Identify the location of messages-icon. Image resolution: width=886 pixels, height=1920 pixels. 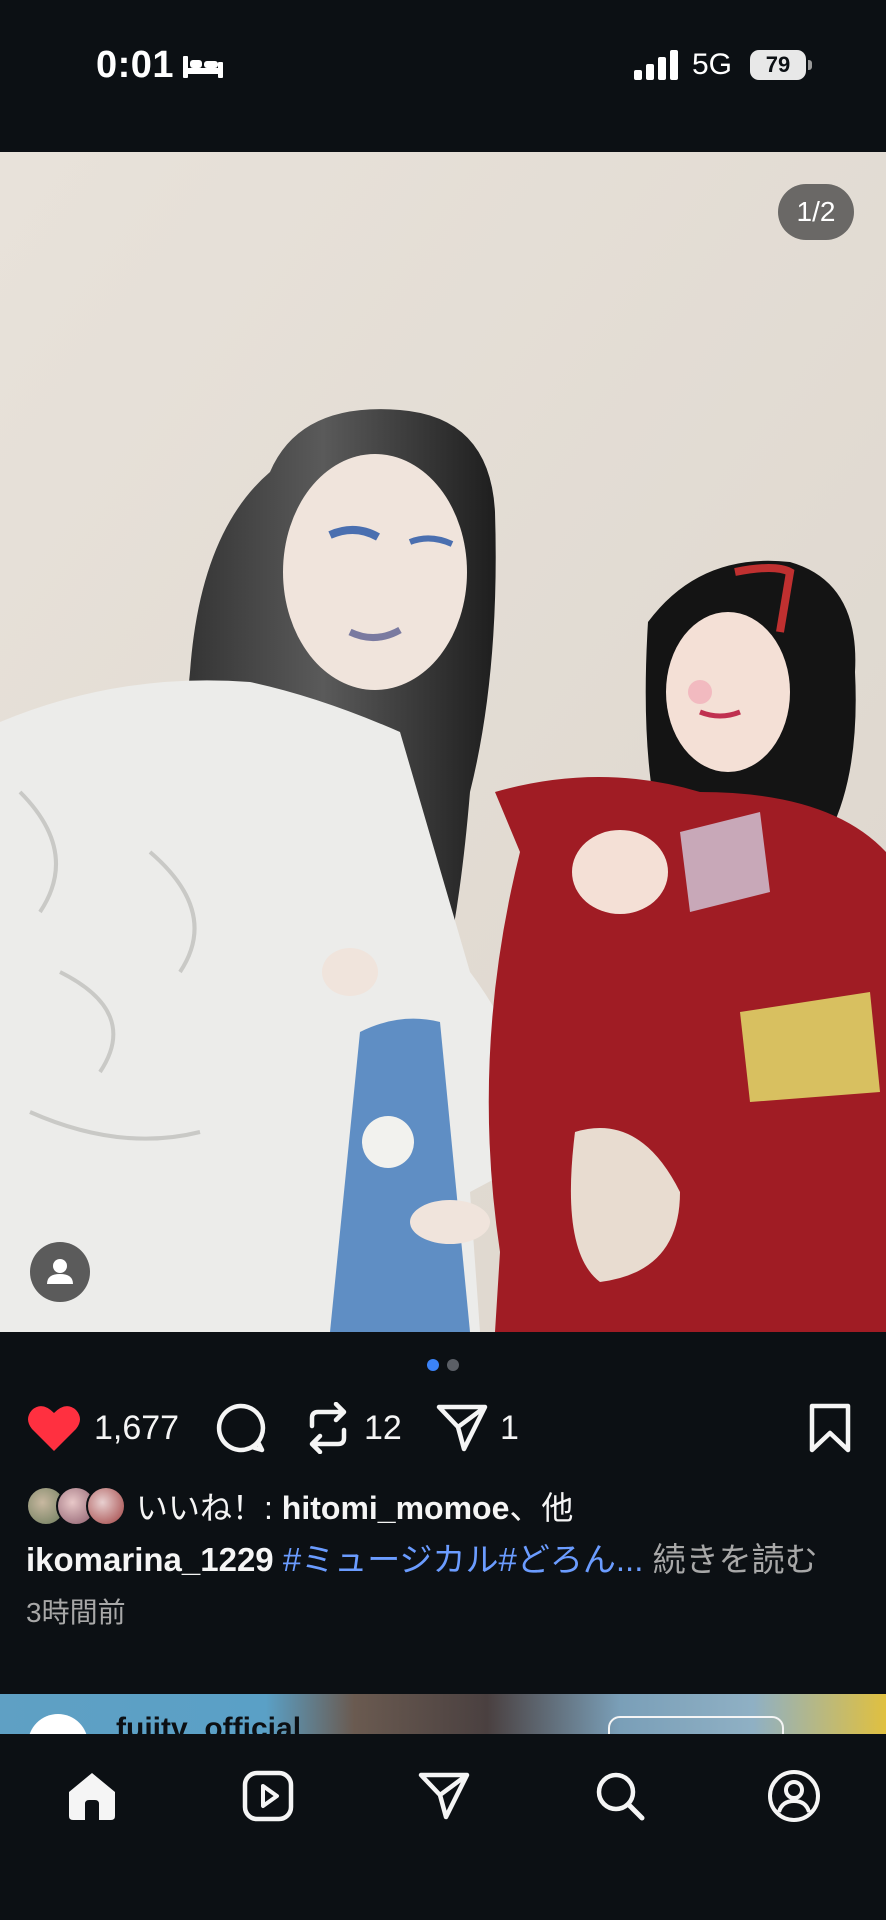
(444, 1796).